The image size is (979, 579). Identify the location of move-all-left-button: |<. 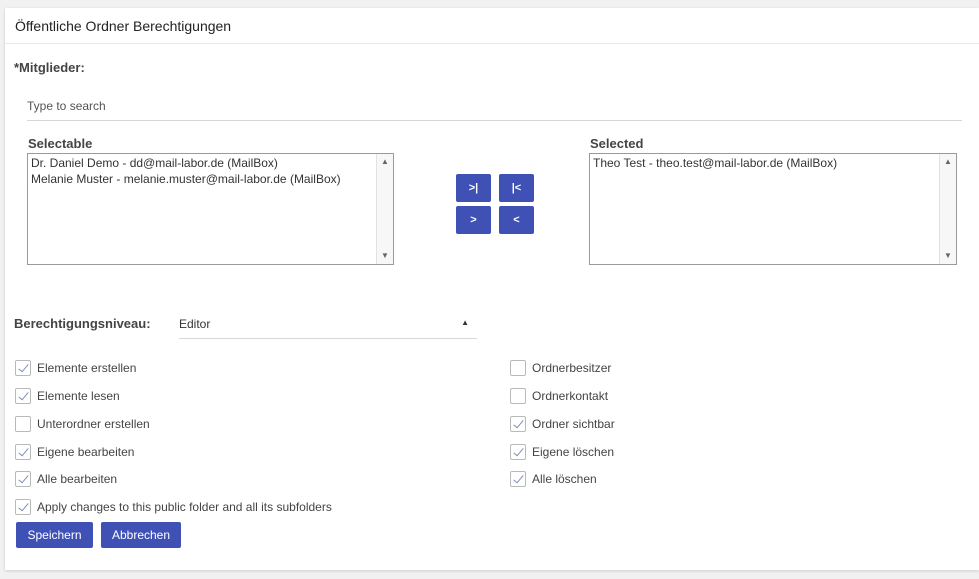
(516, 188).